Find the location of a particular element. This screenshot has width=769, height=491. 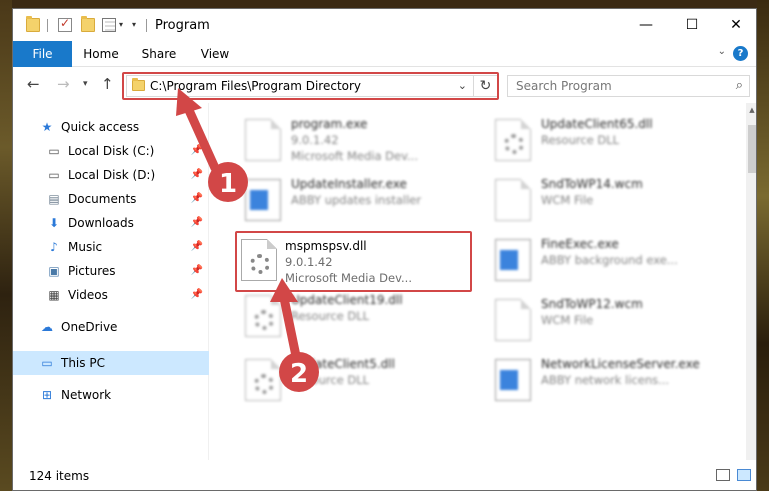

star-icon: ★ is located at coordinates (47, 127).